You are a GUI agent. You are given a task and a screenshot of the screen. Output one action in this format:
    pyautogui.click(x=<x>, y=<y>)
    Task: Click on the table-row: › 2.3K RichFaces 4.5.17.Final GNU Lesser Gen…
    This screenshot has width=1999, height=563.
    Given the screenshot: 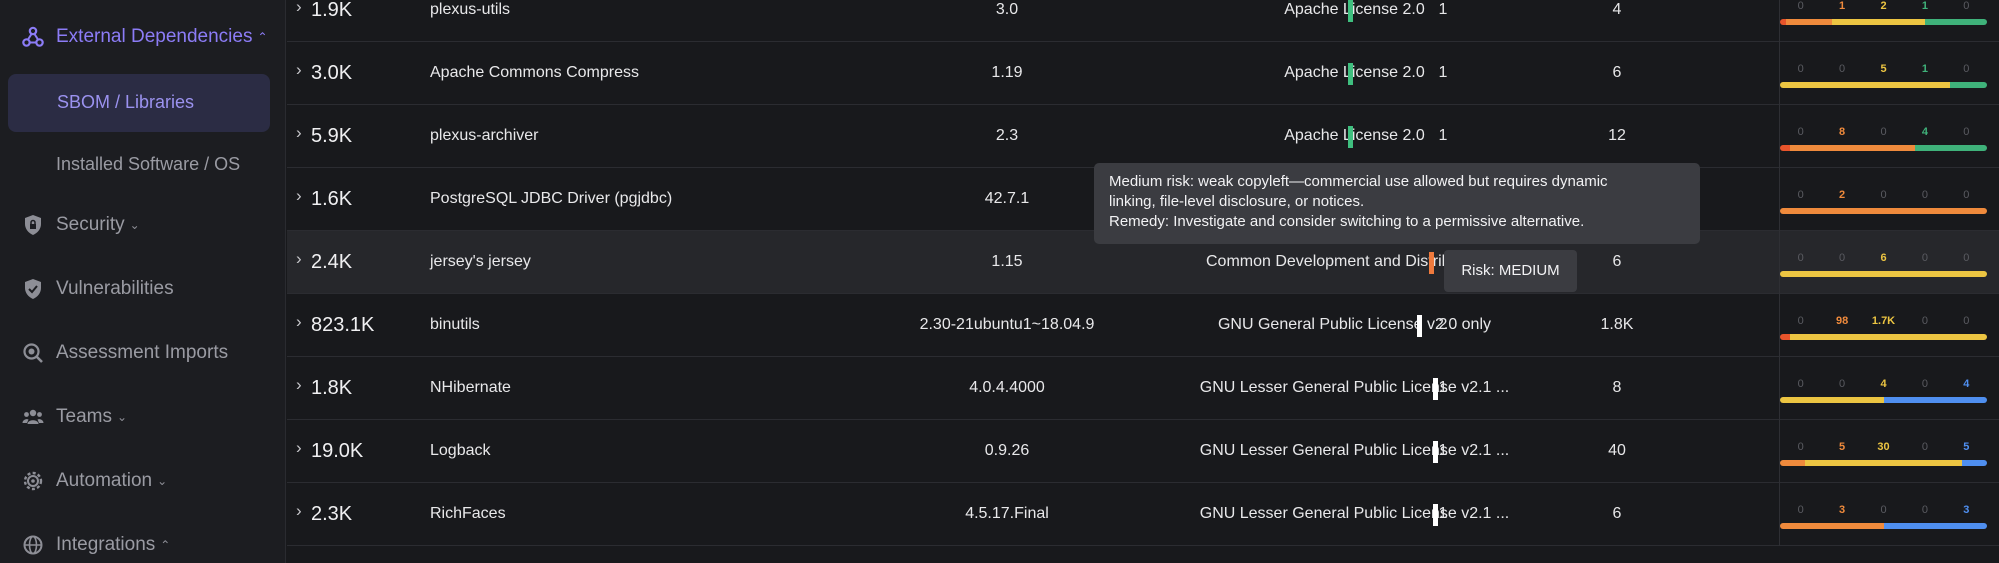 What is the action you would take?
    pyautogui.click(x=1143, y=514)
    